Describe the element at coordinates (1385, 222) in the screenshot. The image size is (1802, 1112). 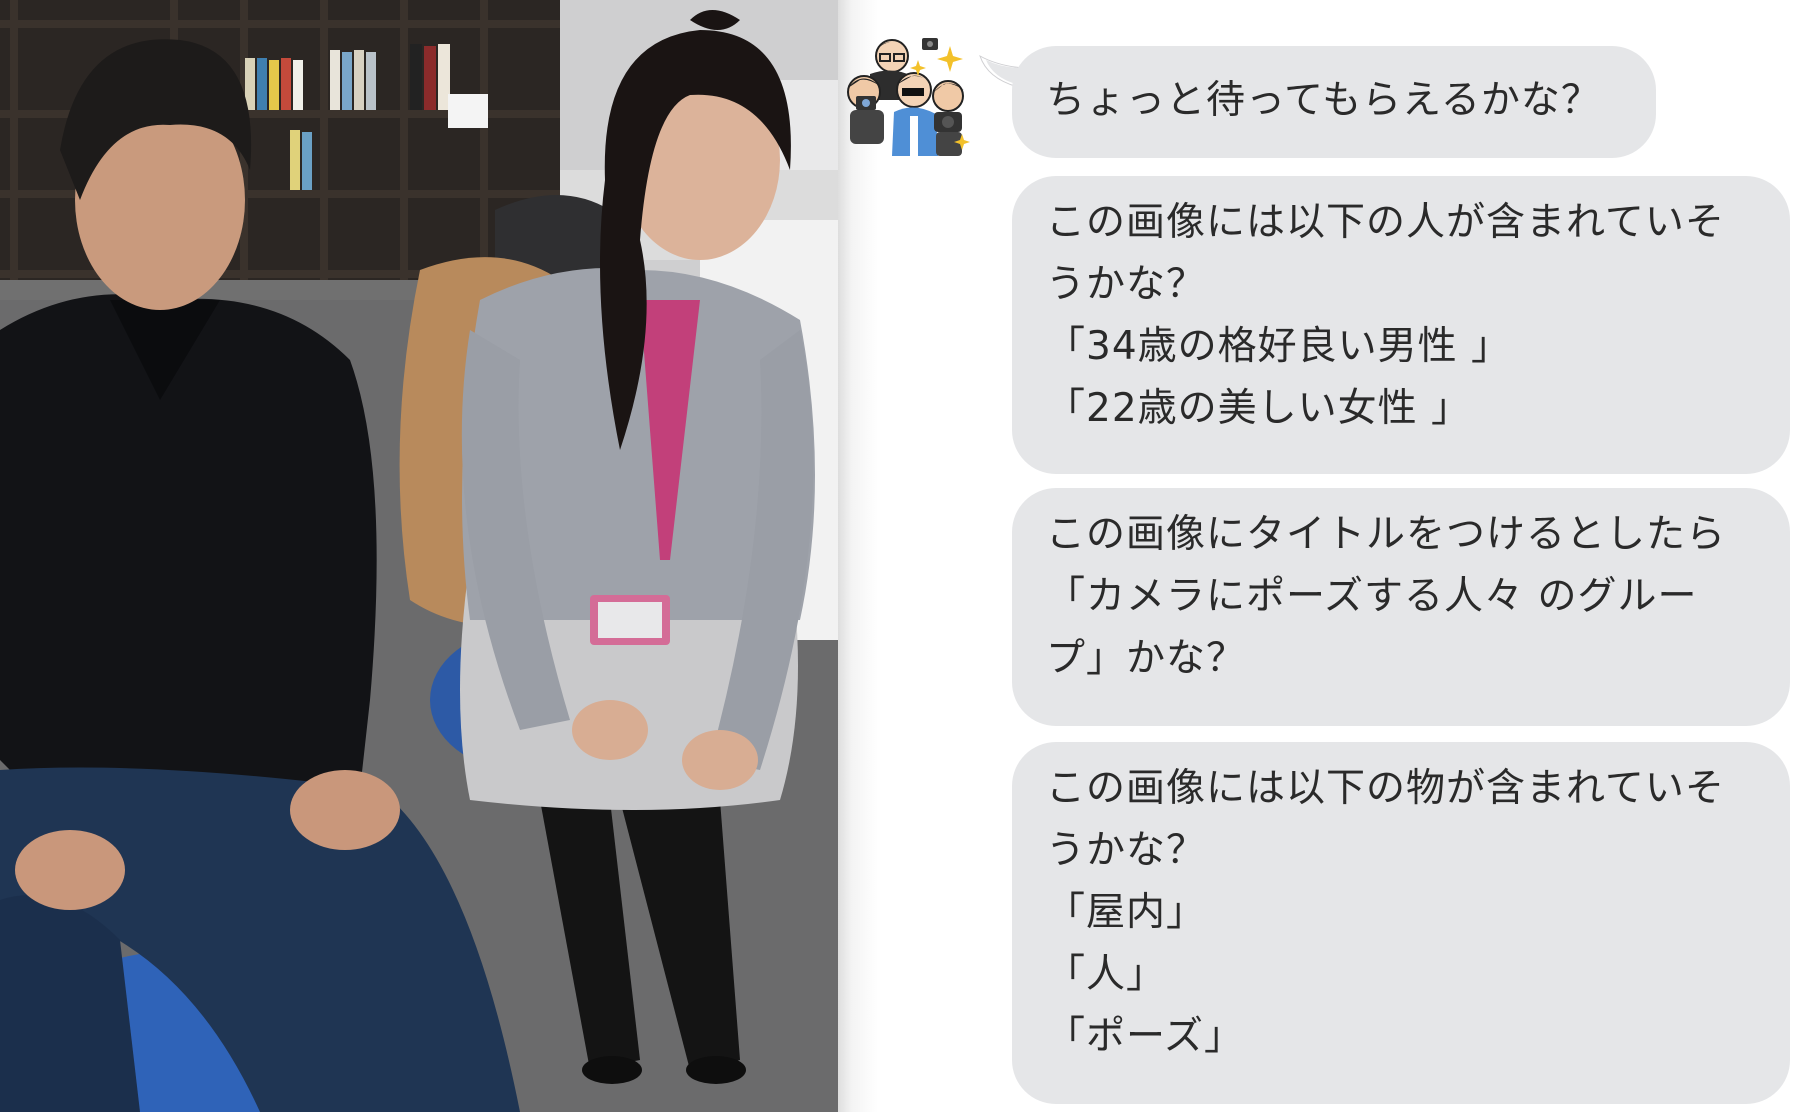
I see `message-line: この画像には以下の人が含まれていそ` at that location.